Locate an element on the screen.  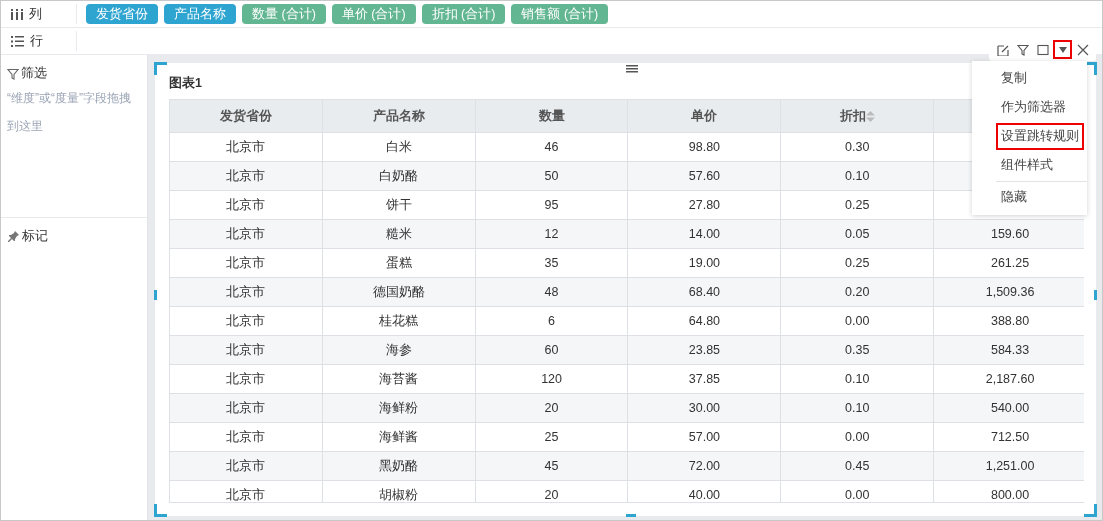
column-header: 发货省份 is located at coordinates (246, 116).